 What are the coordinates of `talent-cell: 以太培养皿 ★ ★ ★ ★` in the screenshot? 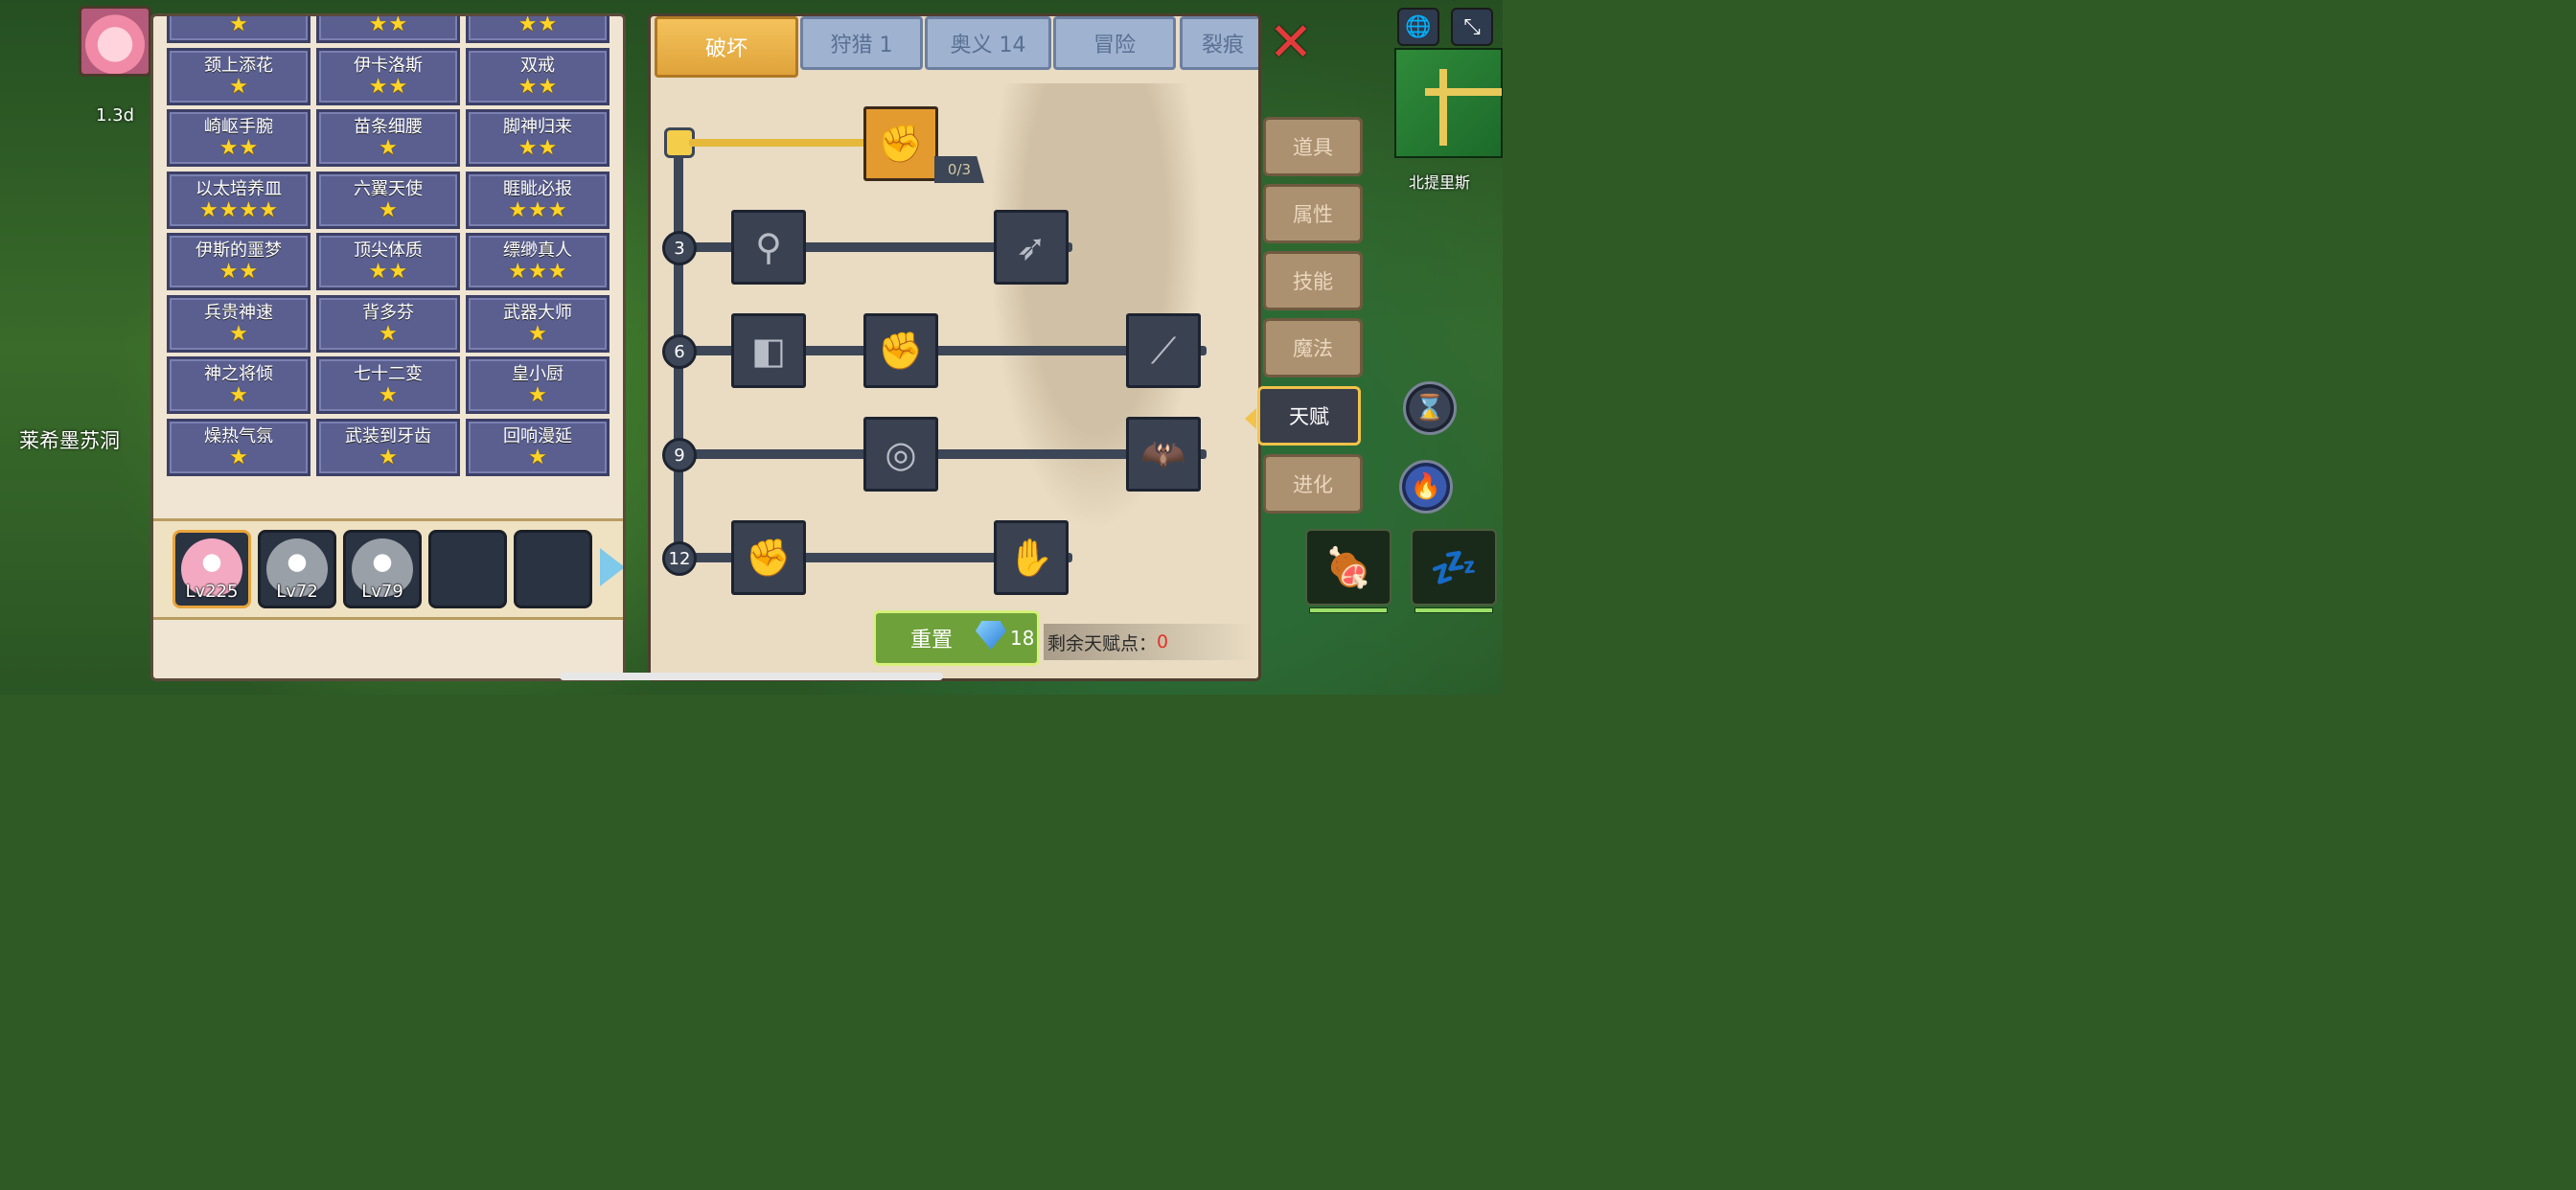 It's located at (238, 200).